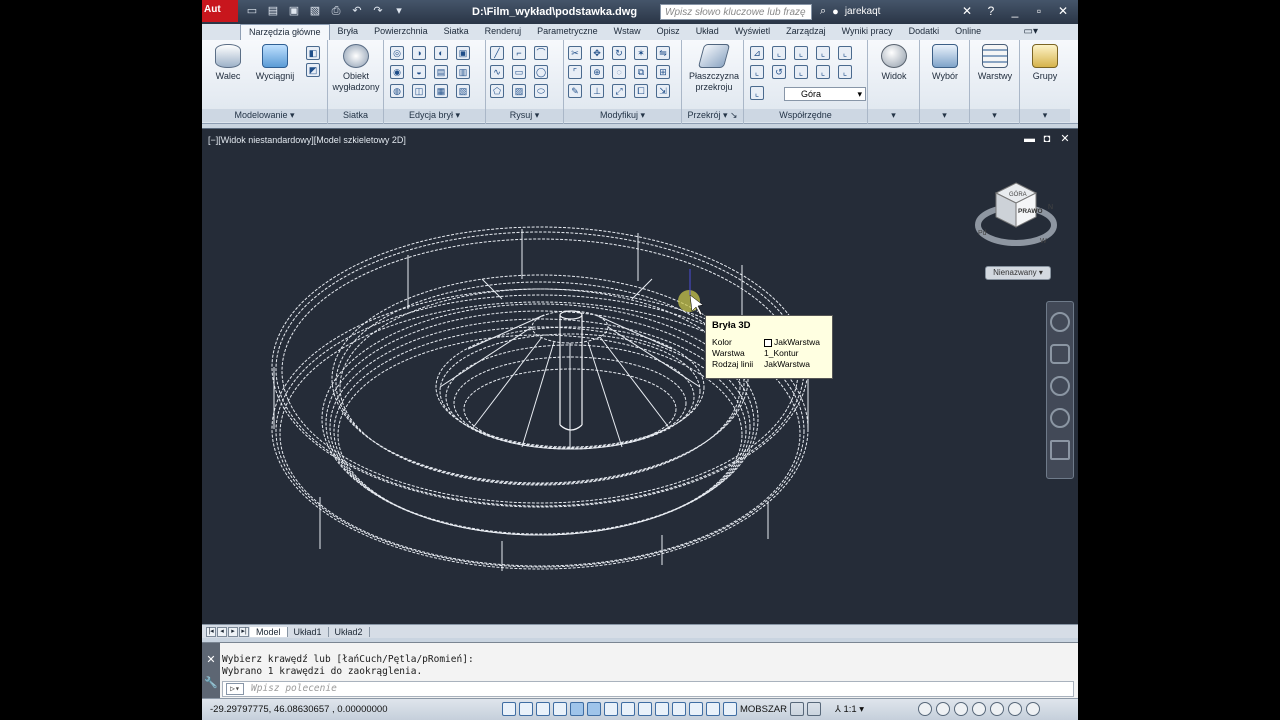 This screenshot has height=720, width=1280. What do you see at coordinates (619, 72) in the screenshot?
I see `3d-rotate-icon: ◌` at bounding box center [619, 72].